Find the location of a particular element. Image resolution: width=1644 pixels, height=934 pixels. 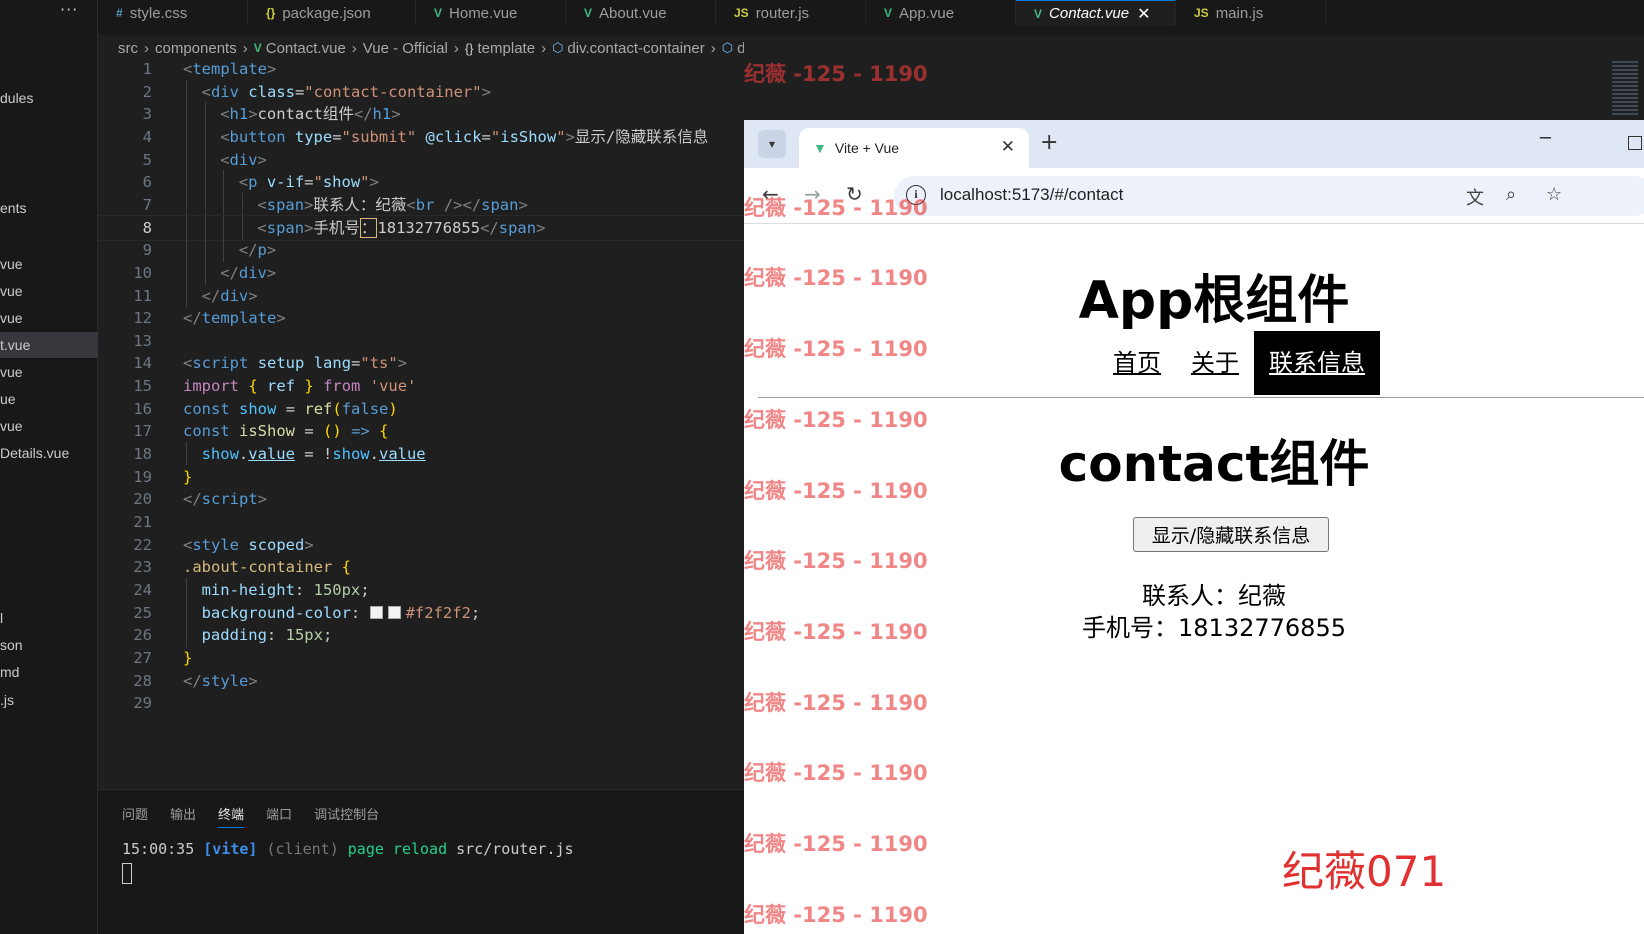

maximize-button is located at coordinates (1635, 143).